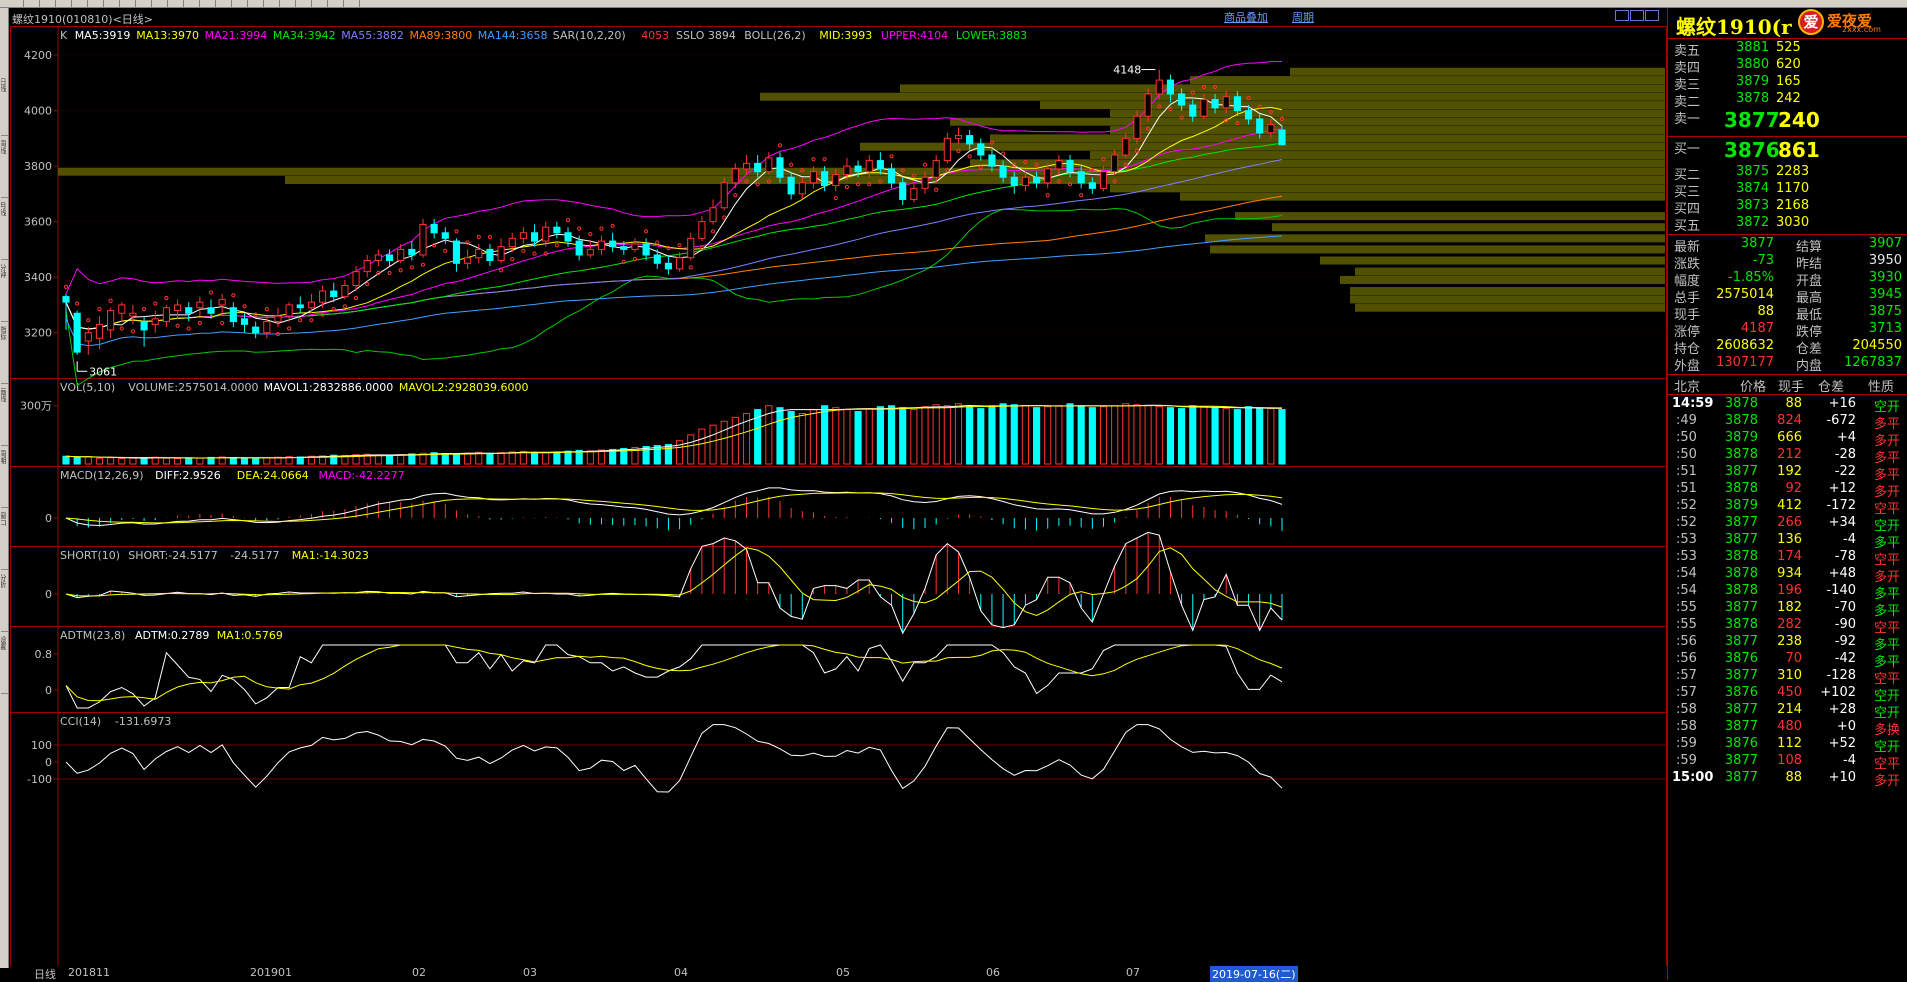 The width and height of the screenshot is (1907, 982). Describe the element at coordinates (4, 355) in the screenshot. I see `left-tool-4: 指标` at that location.